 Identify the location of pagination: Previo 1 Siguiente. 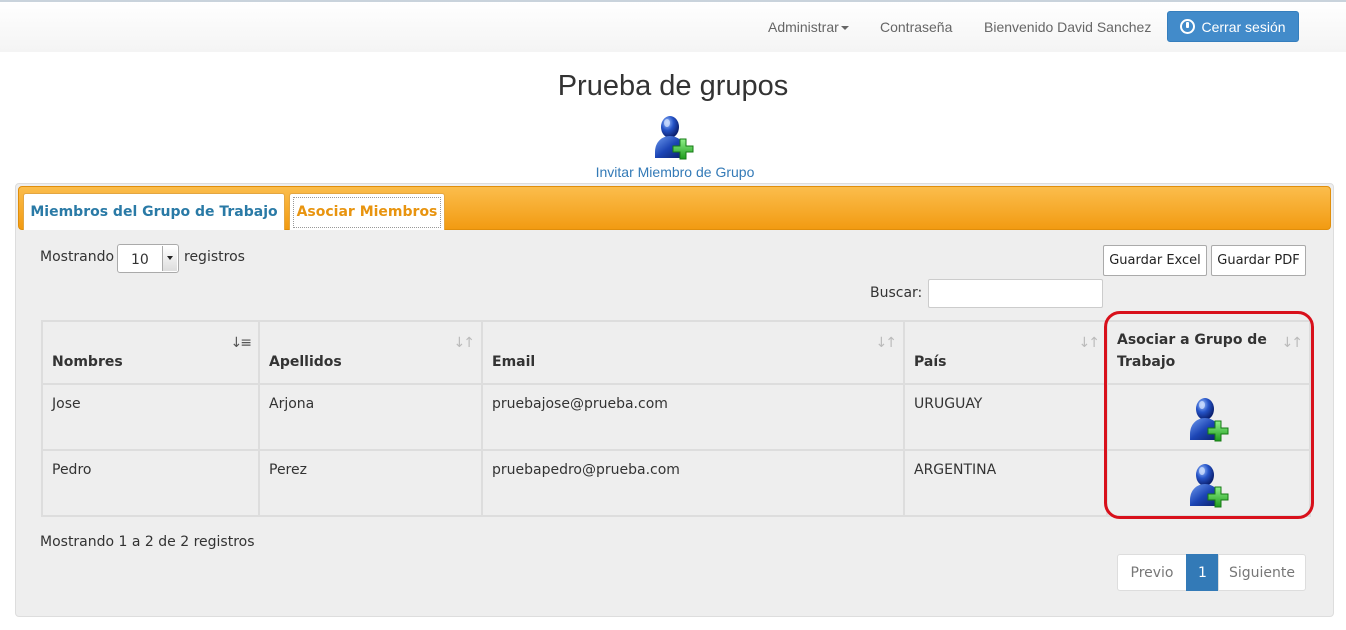
(1211, 572).